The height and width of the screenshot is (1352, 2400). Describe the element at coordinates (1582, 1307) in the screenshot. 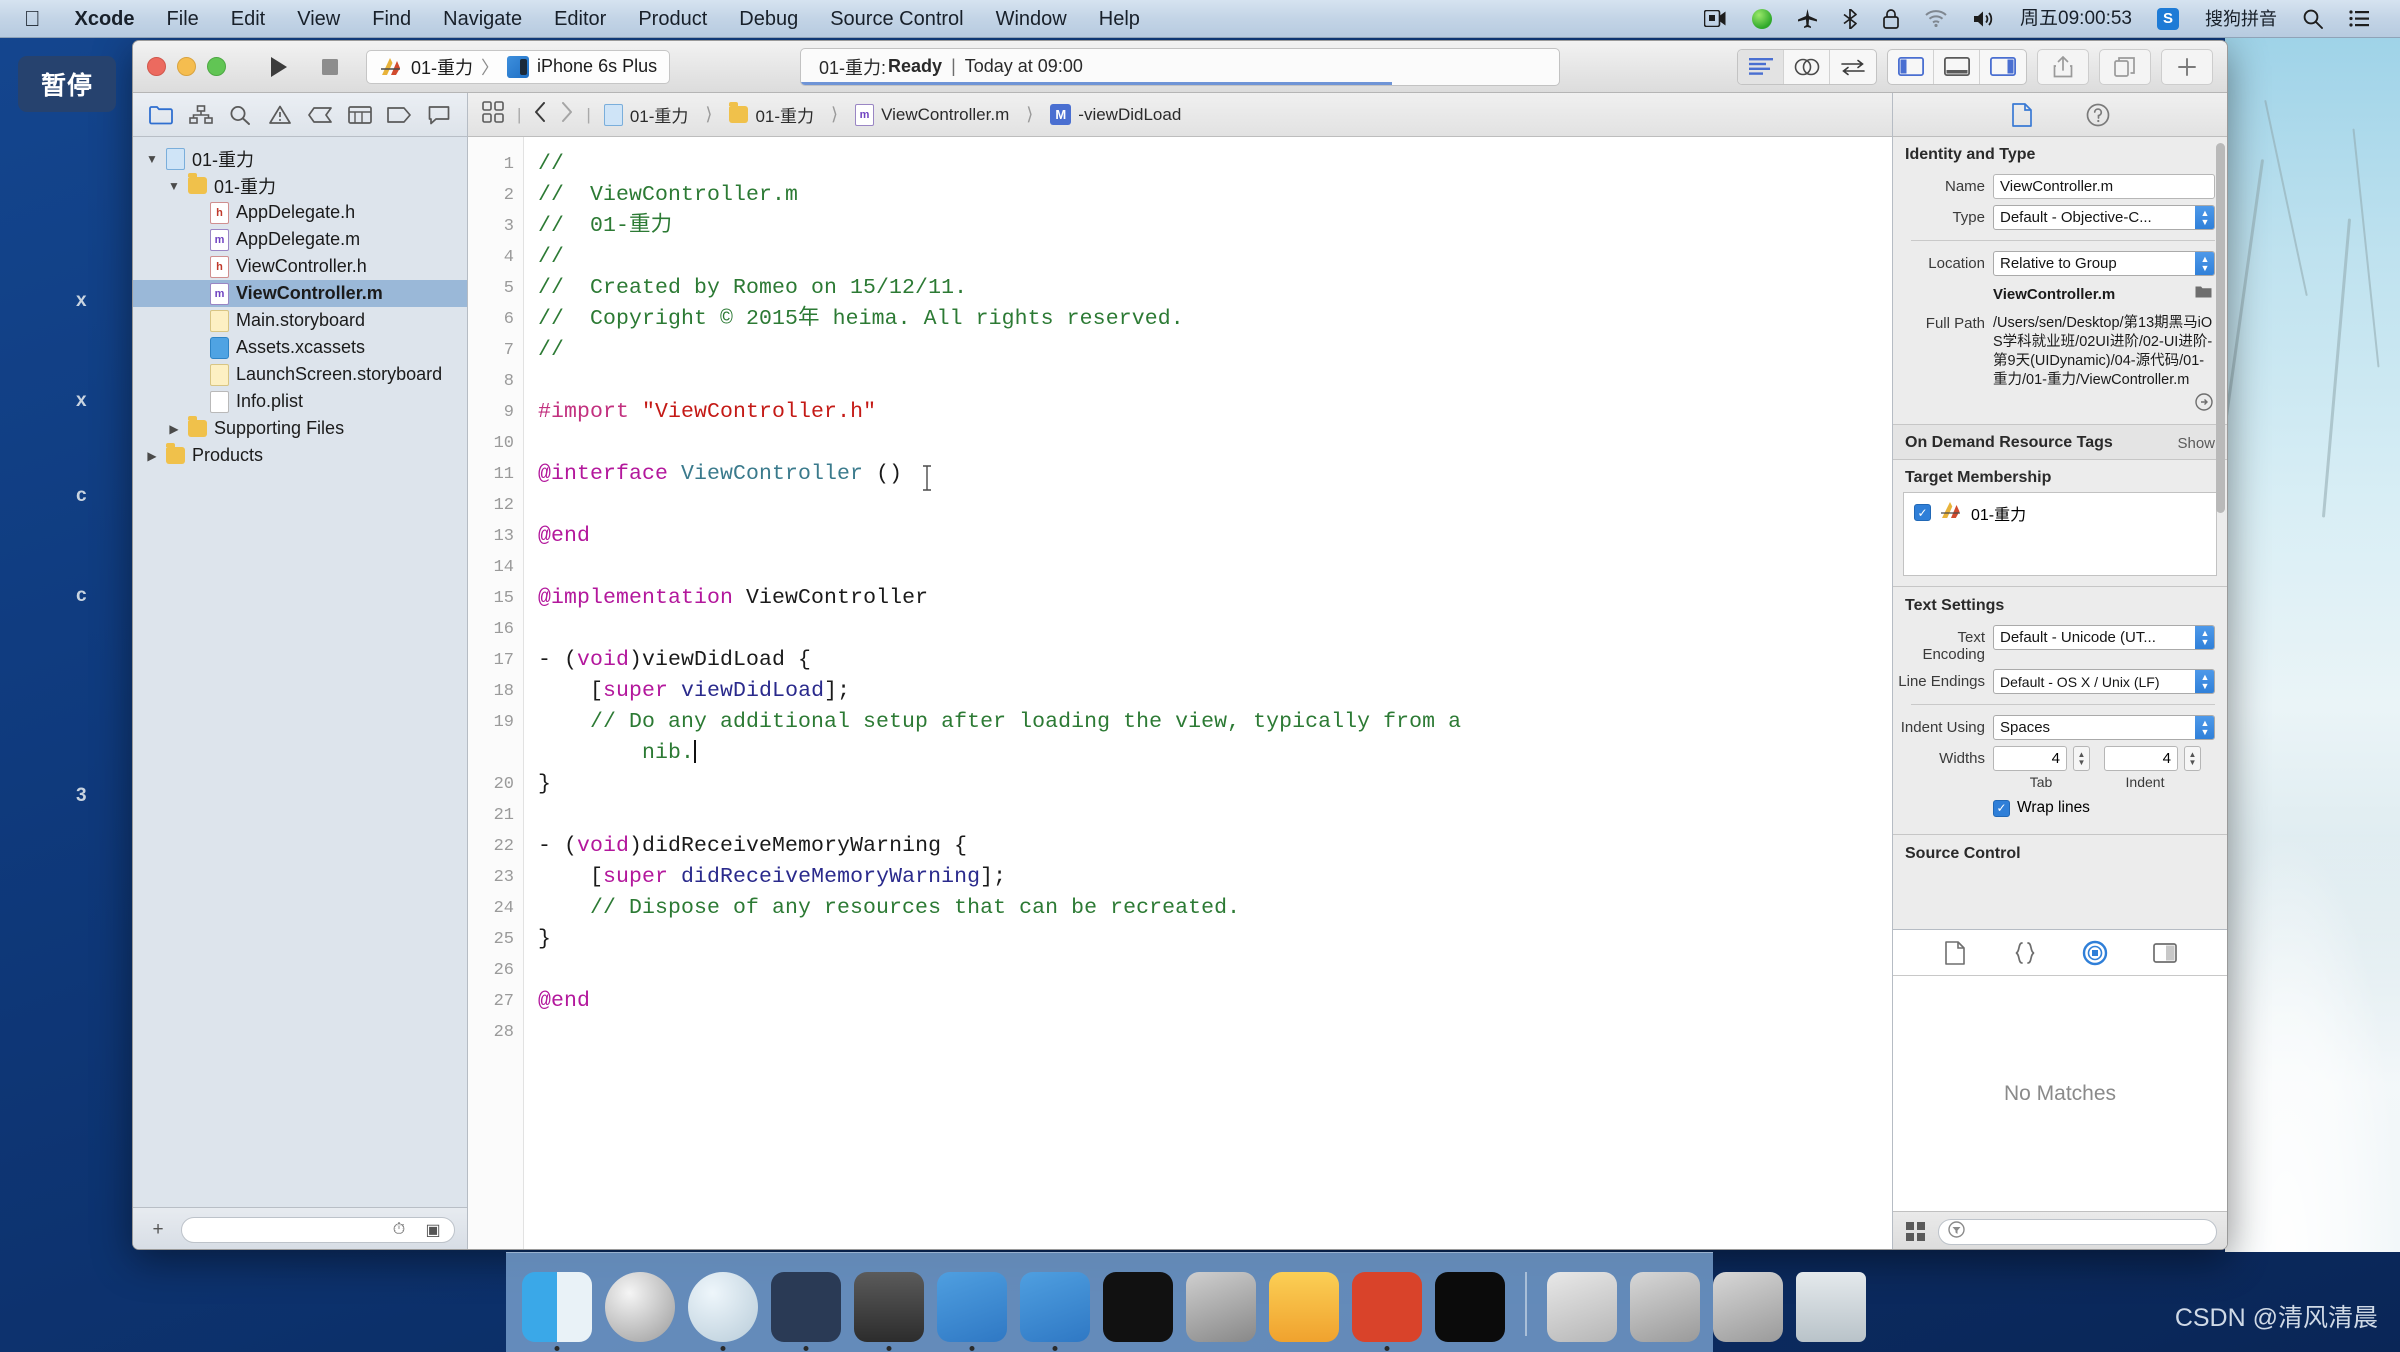

I see `dock-item-media-player` at that location.